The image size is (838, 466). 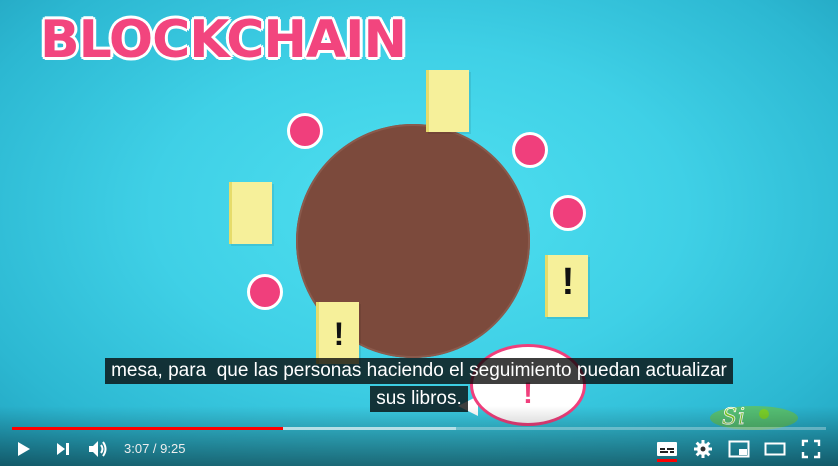 I want to click on miniplayer-button, so click(x=739, y=449).